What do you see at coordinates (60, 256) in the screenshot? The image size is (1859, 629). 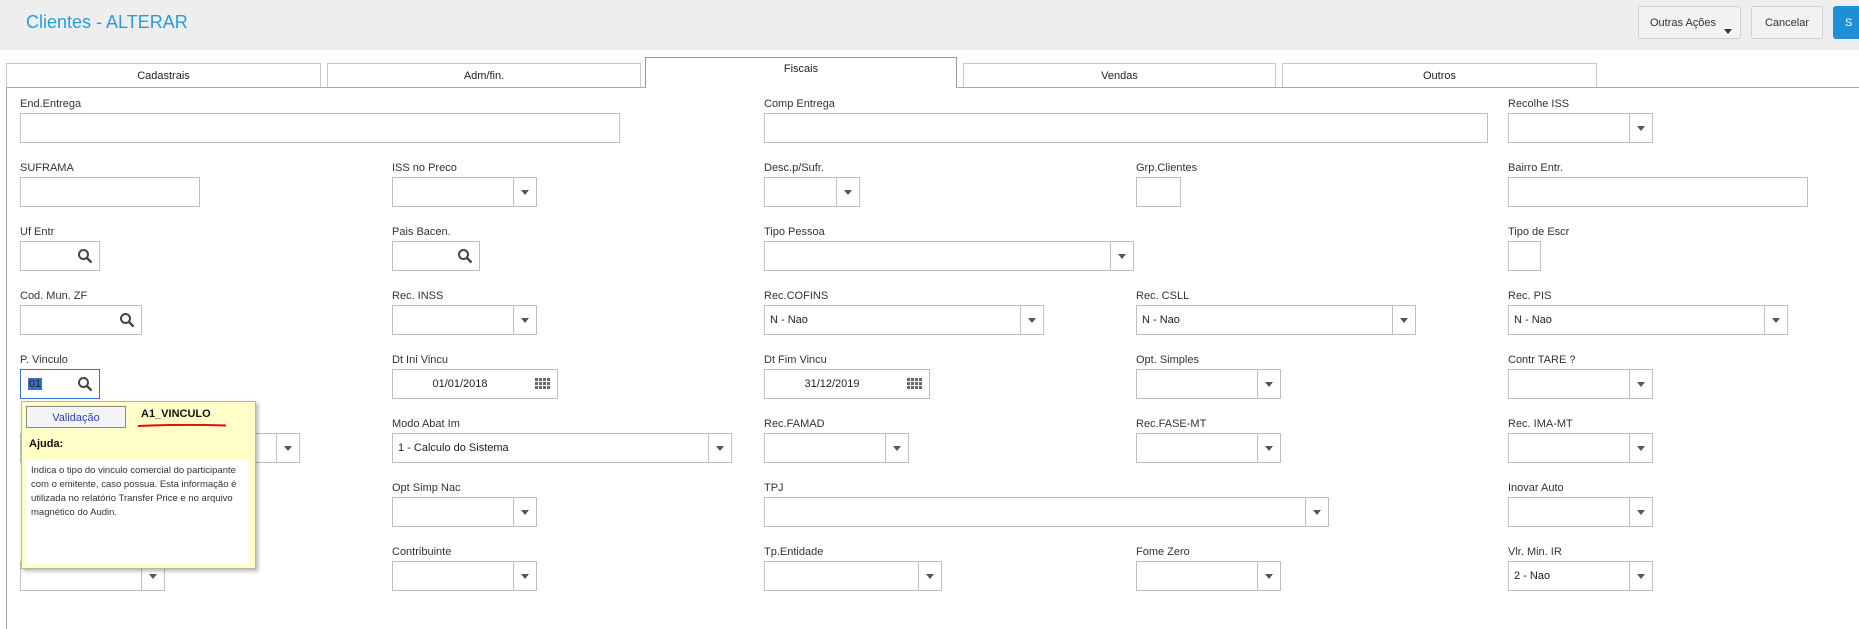 I see `uf-entr-input` at bounding box center [60, 256].